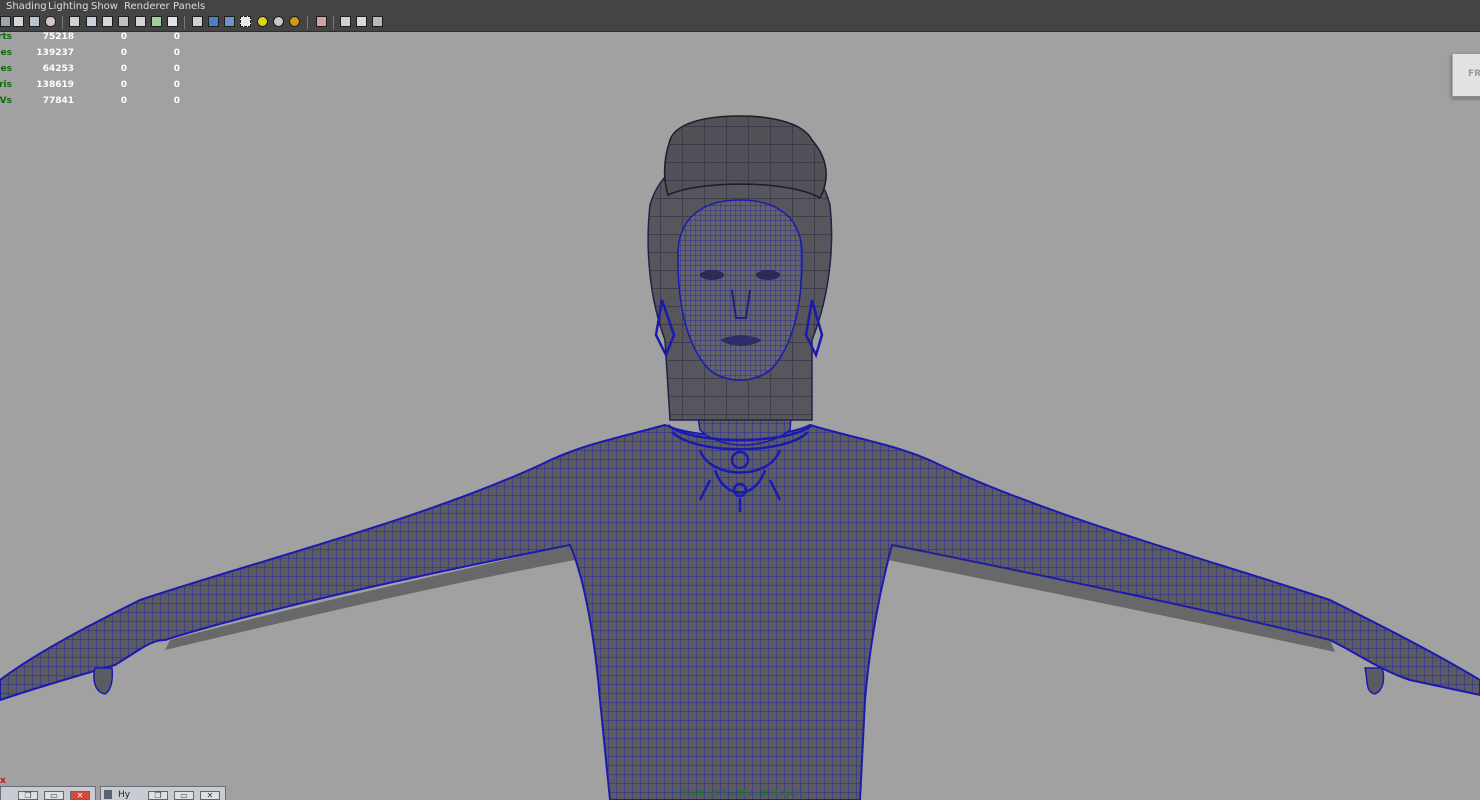  What do you see at coordinates (262, 21) in the screenshot?
I see `default-light-icon` at bounding box center [262, 21].